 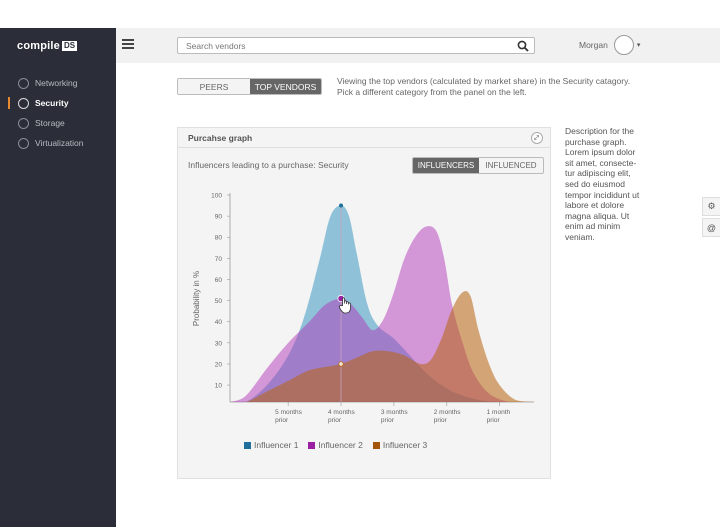 I want to click on active-indicator, so click(x=9, y=103).